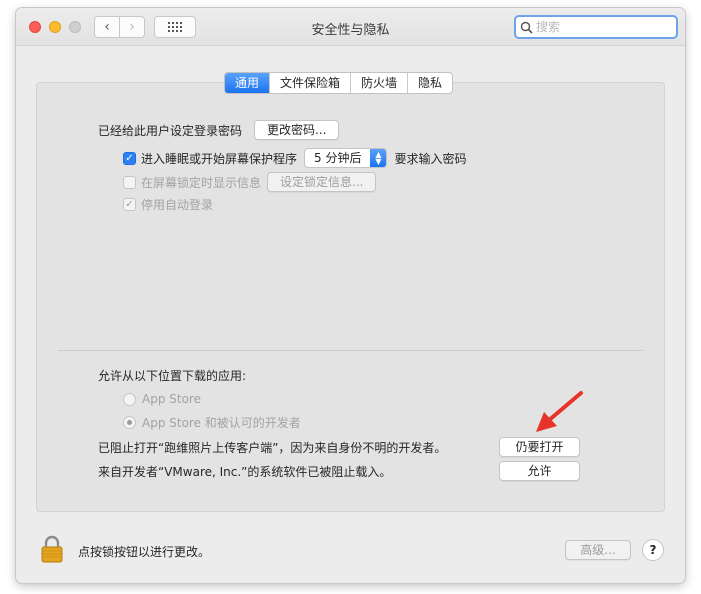 The width and height of the screenshot is (701, 594). Describe the element at coordinates (219, 158) in the screenshot. I see `require-password-label: 进入睡眠或开始屏幕保护程序` at that location.